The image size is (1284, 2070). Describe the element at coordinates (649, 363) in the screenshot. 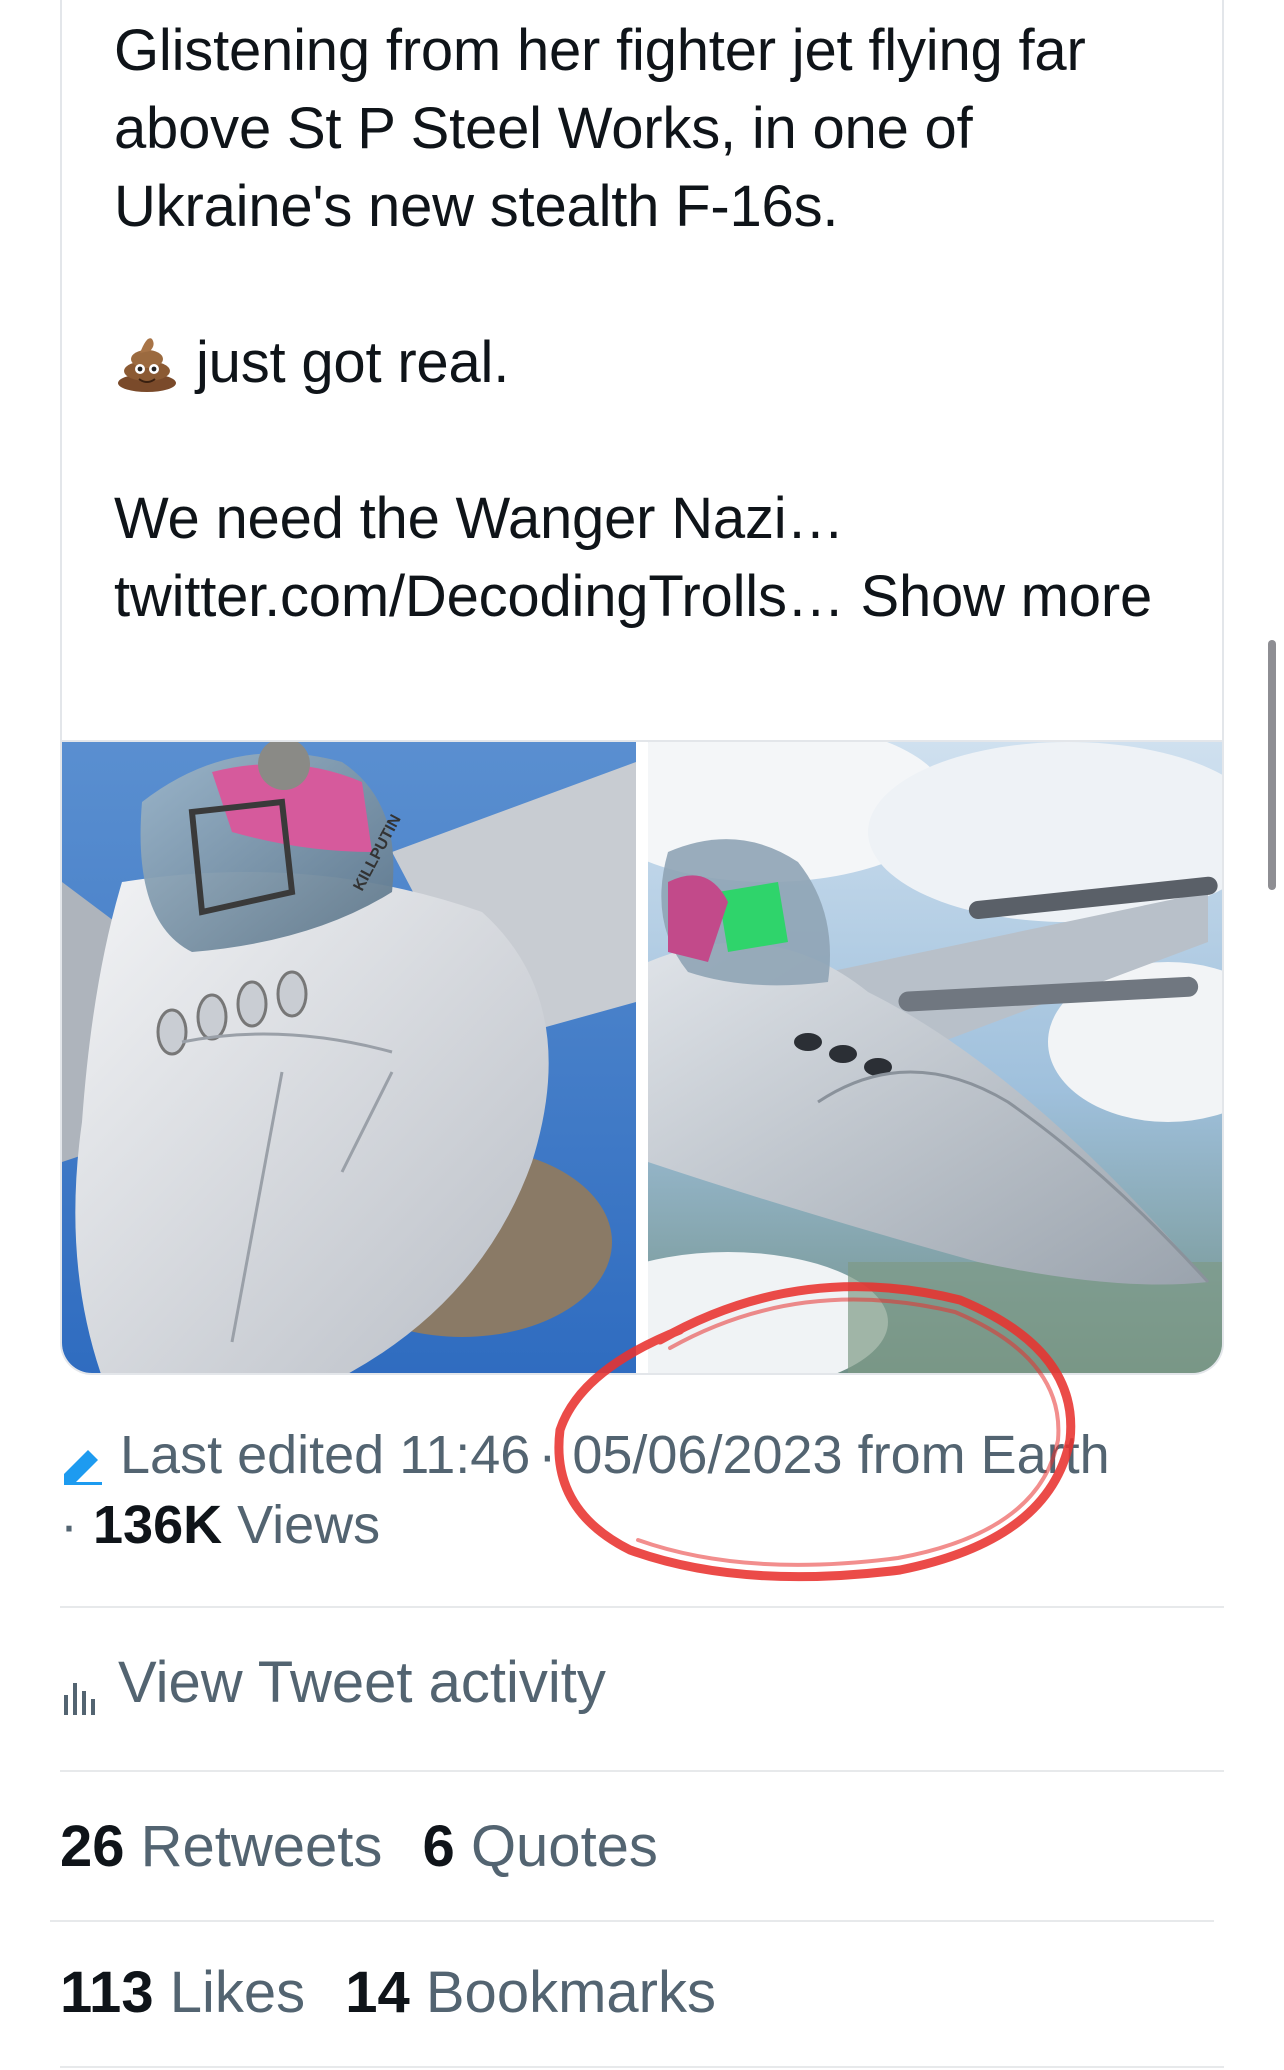

I see `quoted-tweet-paragraph-2: just got real.` at that location.